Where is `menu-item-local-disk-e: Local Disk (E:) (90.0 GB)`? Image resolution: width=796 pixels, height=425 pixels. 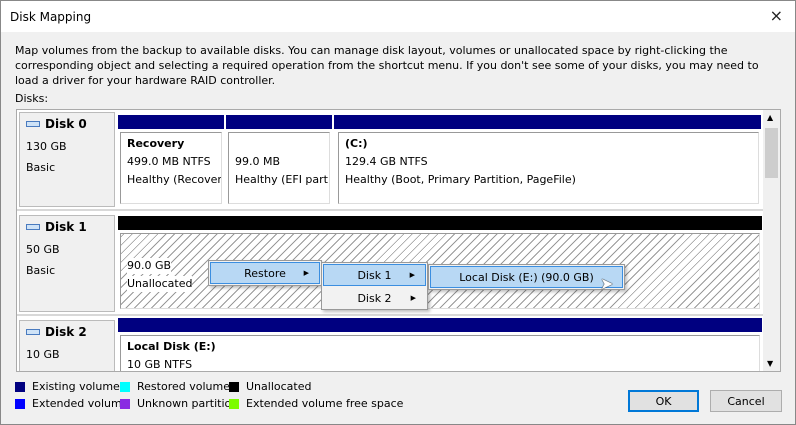 menu-item-local-disk-e: Local Disk (E:) (90.0 GB) is located at coordinates (526, 277).